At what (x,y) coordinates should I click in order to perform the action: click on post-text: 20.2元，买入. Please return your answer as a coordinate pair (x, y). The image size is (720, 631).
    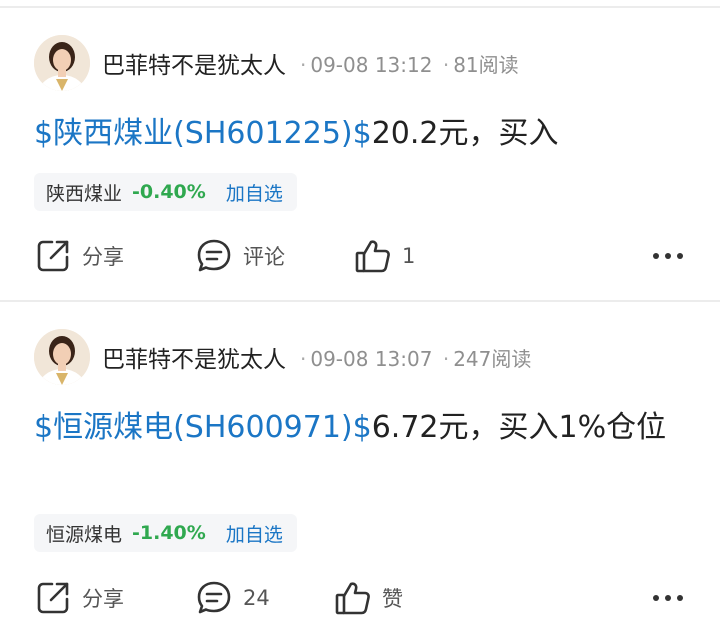
    Looking at the image, I should click on (465, 133).